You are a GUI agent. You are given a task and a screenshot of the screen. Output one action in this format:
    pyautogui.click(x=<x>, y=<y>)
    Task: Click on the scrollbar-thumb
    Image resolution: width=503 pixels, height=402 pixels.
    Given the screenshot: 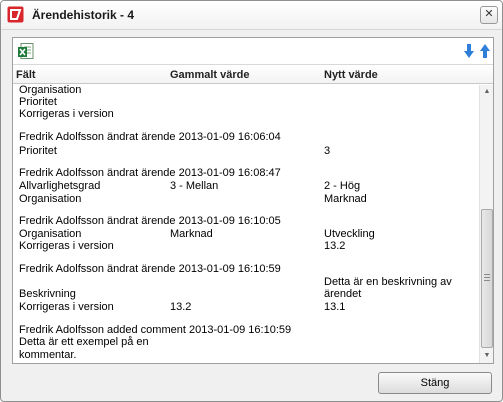 What is the action you would take?
    pyautogui.click(x=487, y=278)
    